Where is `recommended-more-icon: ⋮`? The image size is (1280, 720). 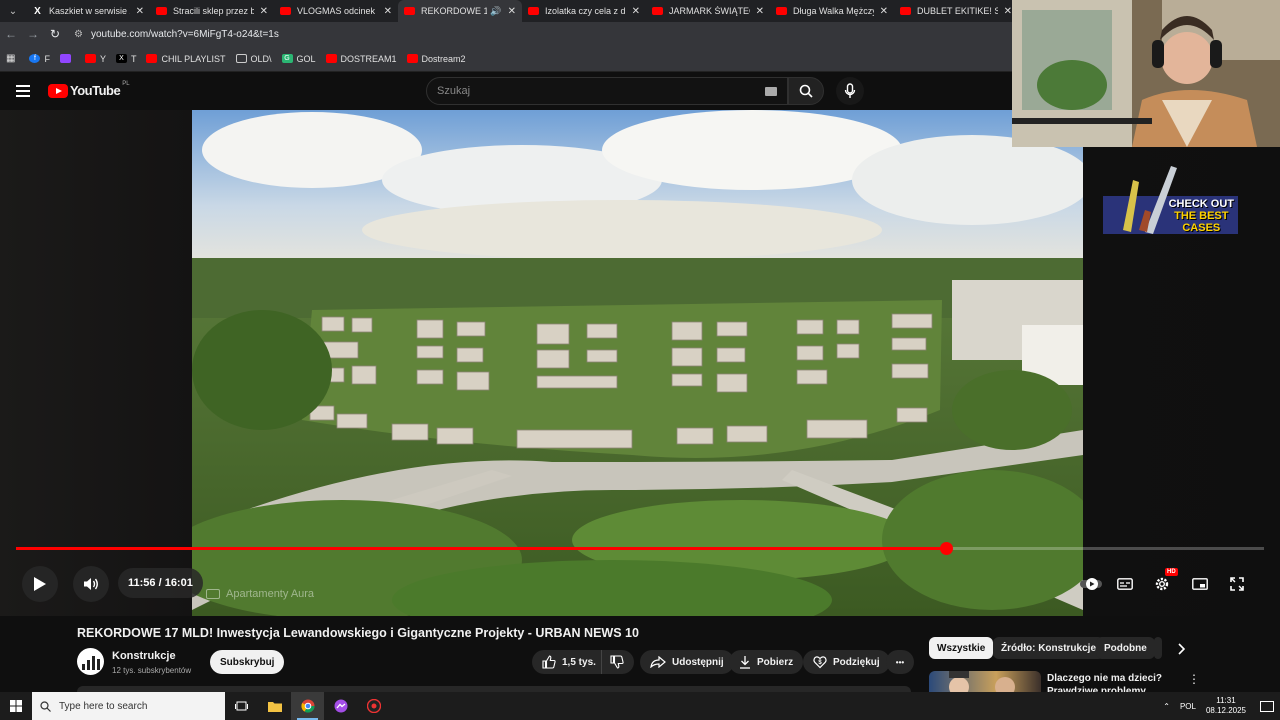 recommended-more-icon: ⋮ is located at coordinates (1194, 679).